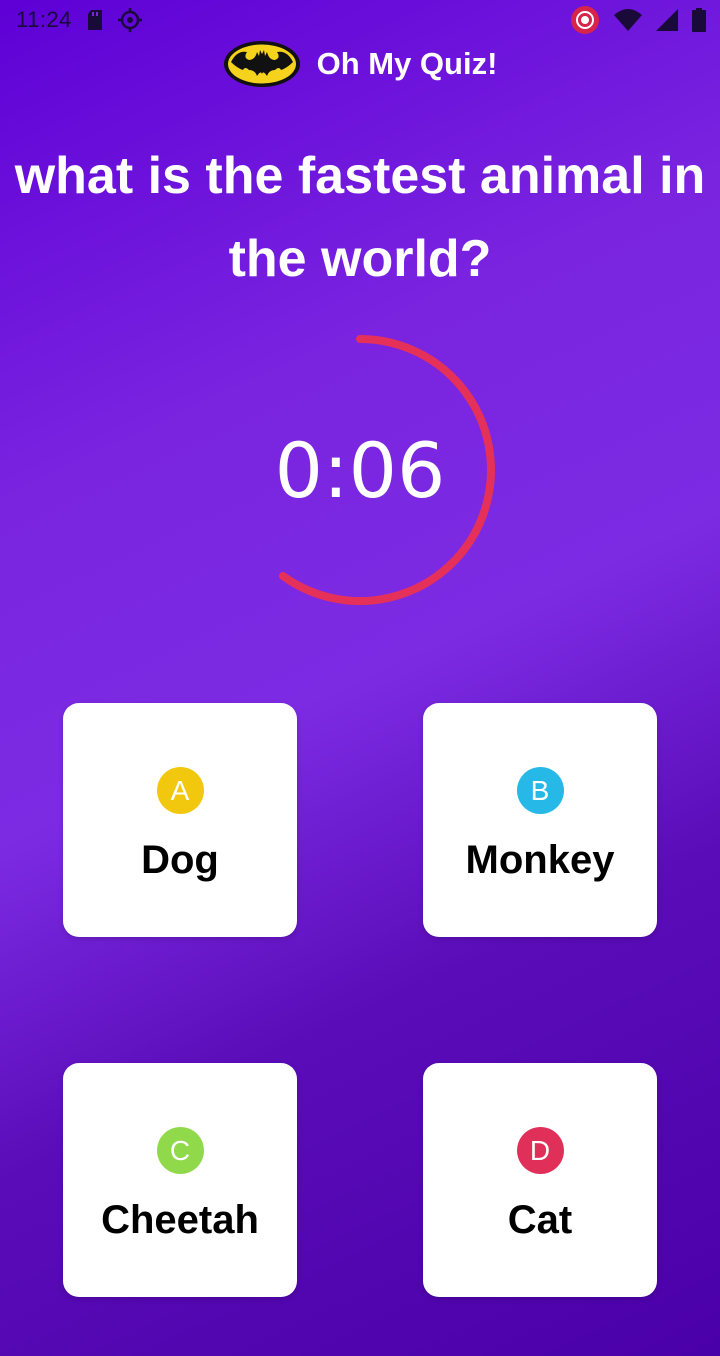 The image size is (720, 1356). I want to click on crosshair-icon, so click(129, 20).